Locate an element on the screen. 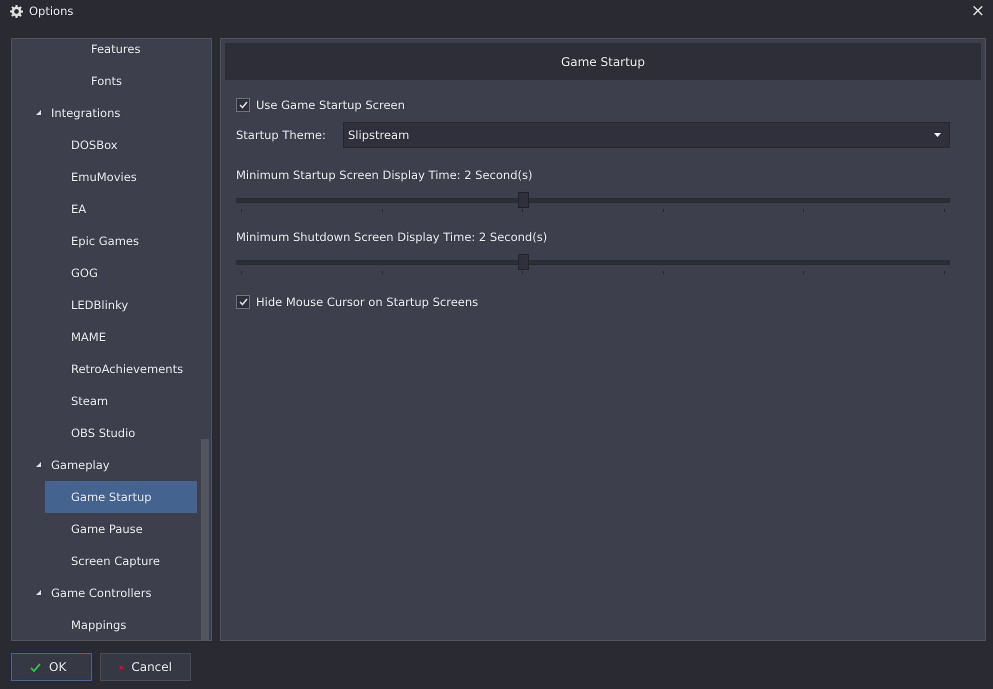 The image size is (993, 689). tree-item: Integrations is located at coordinates (111, 113).